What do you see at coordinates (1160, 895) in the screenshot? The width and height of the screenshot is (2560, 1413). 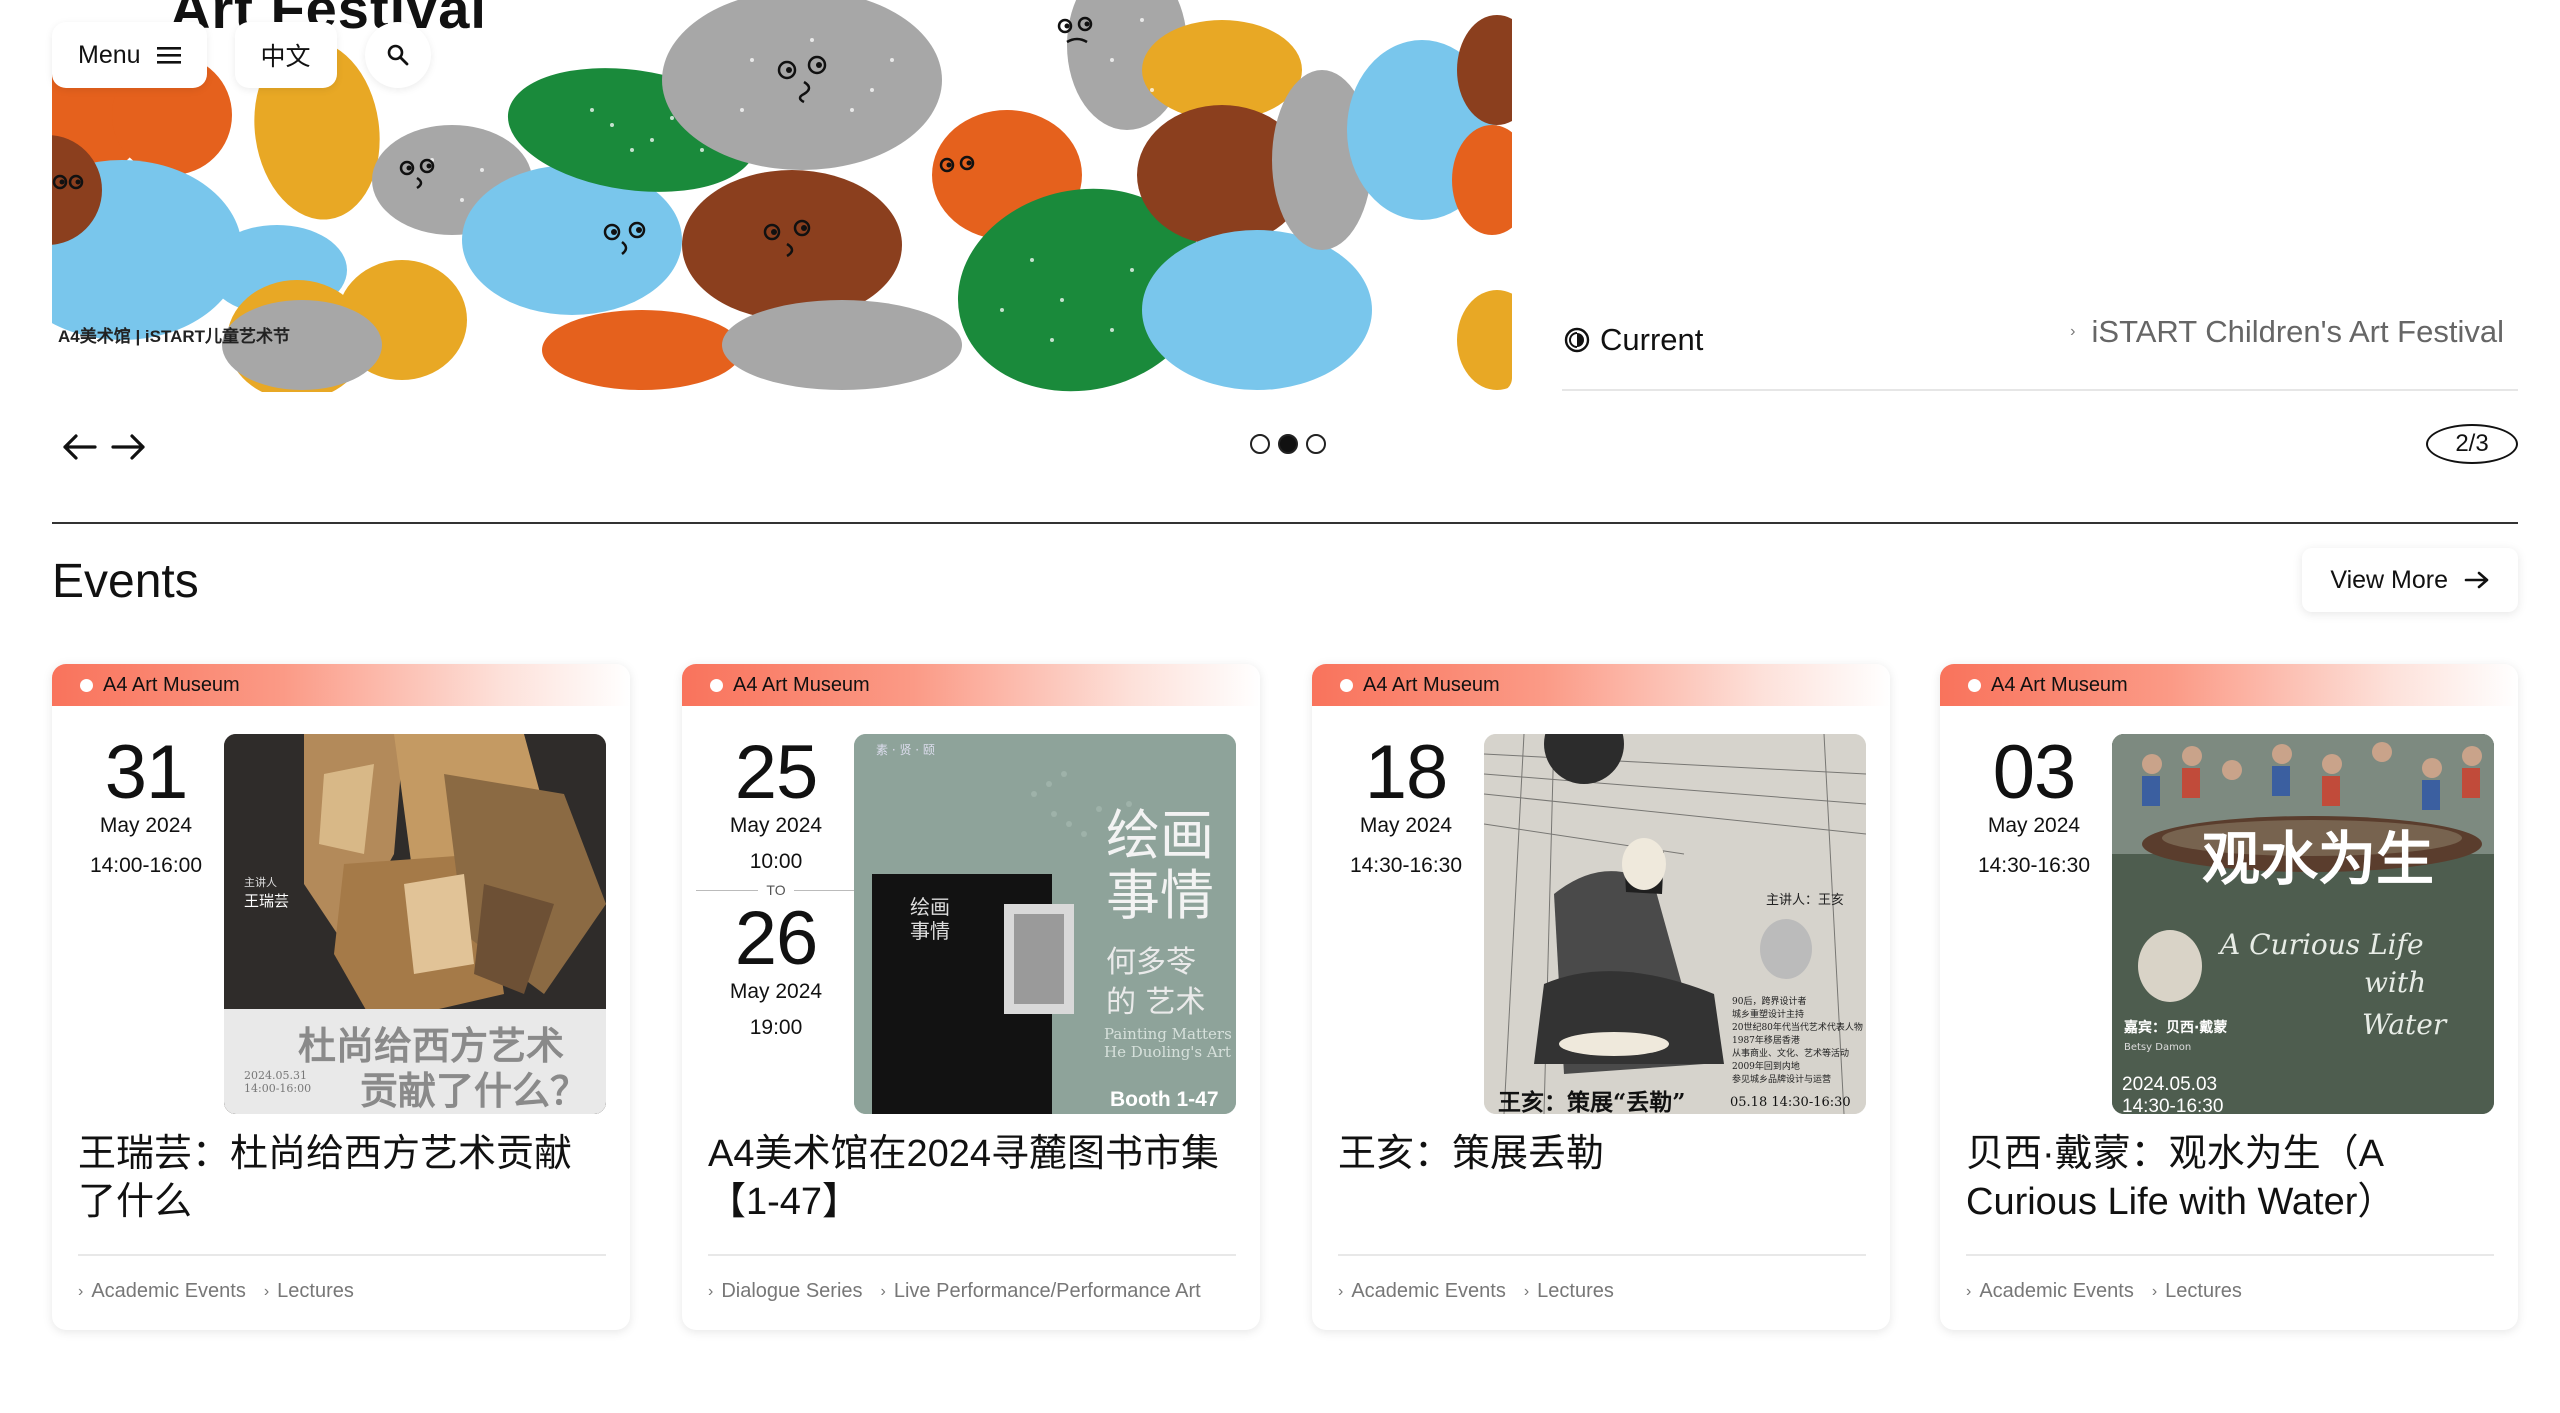 I see `svg-text: 事情` at bounding box center [1160, 895].